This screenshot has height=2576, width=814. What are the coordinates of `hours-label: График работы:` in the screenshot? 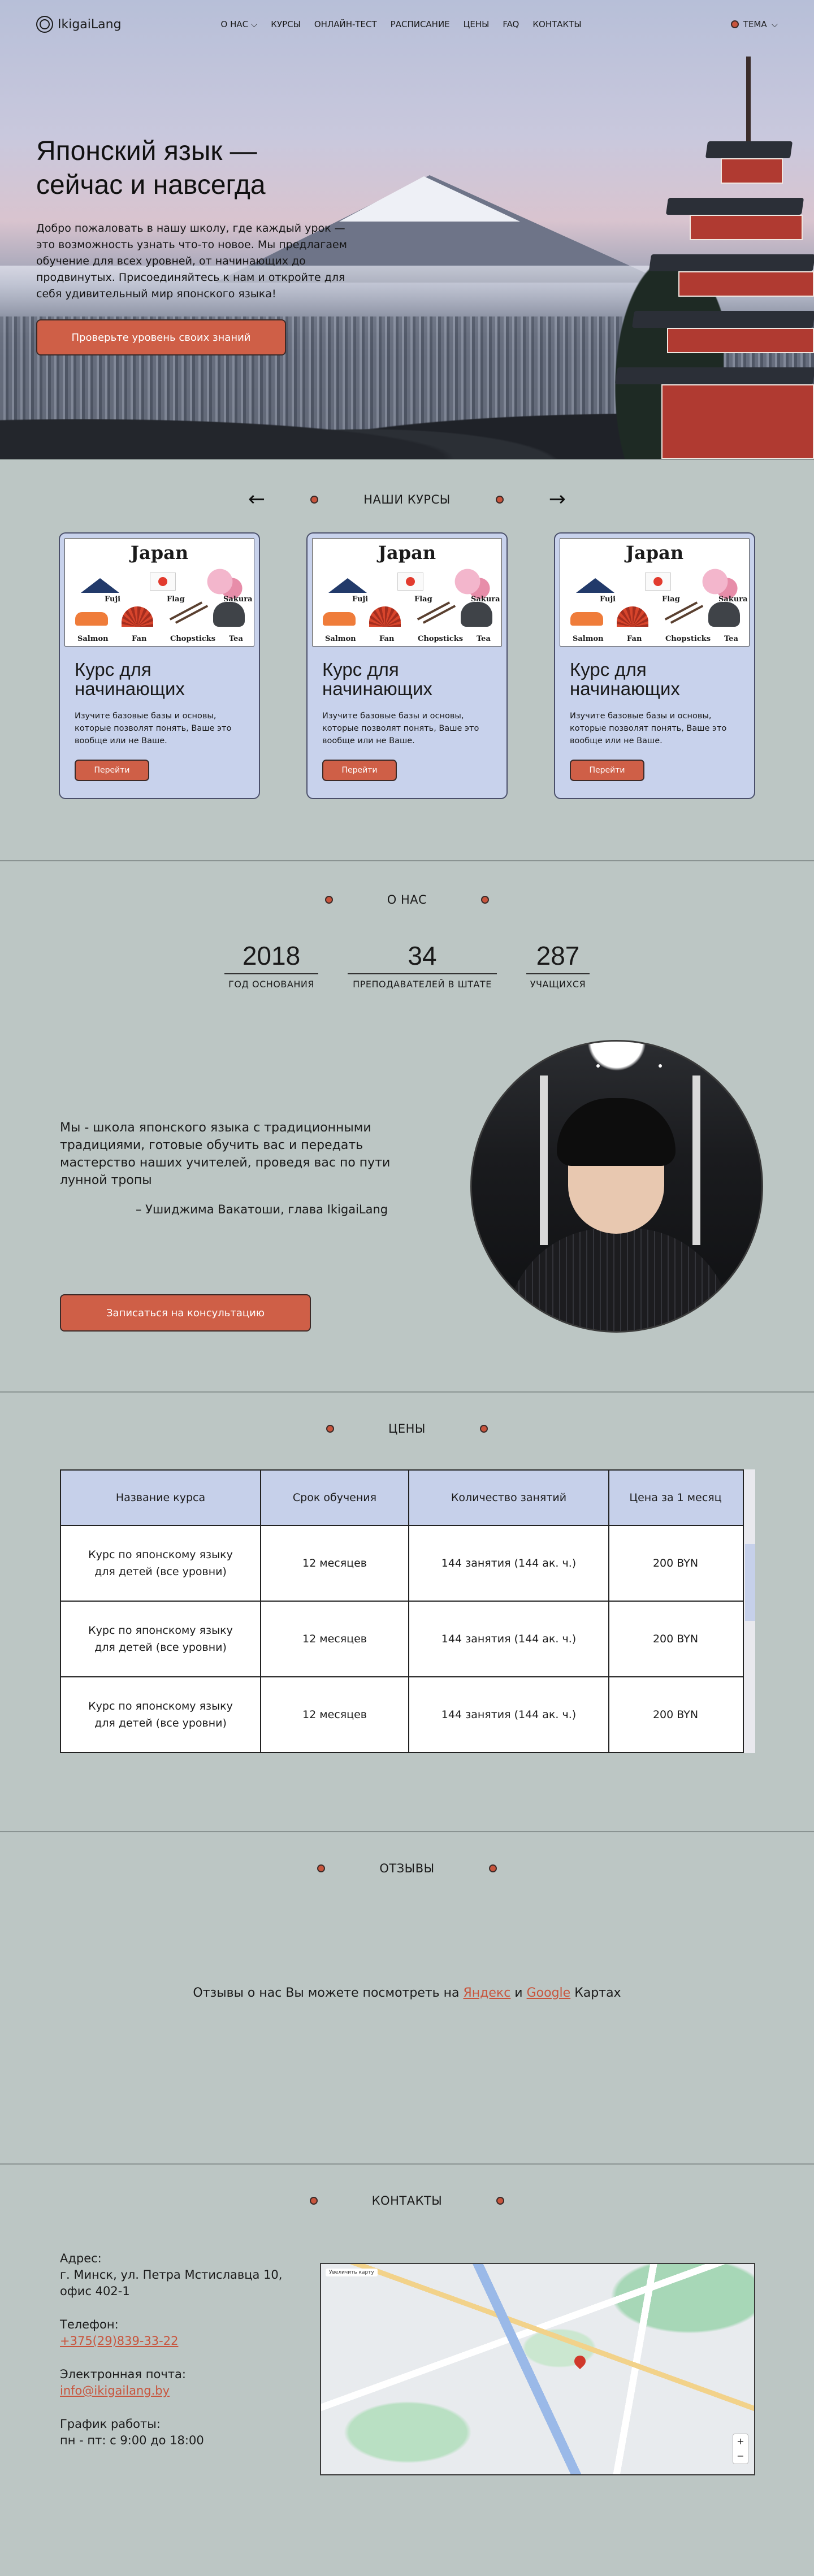 It's located at (110, 2424).